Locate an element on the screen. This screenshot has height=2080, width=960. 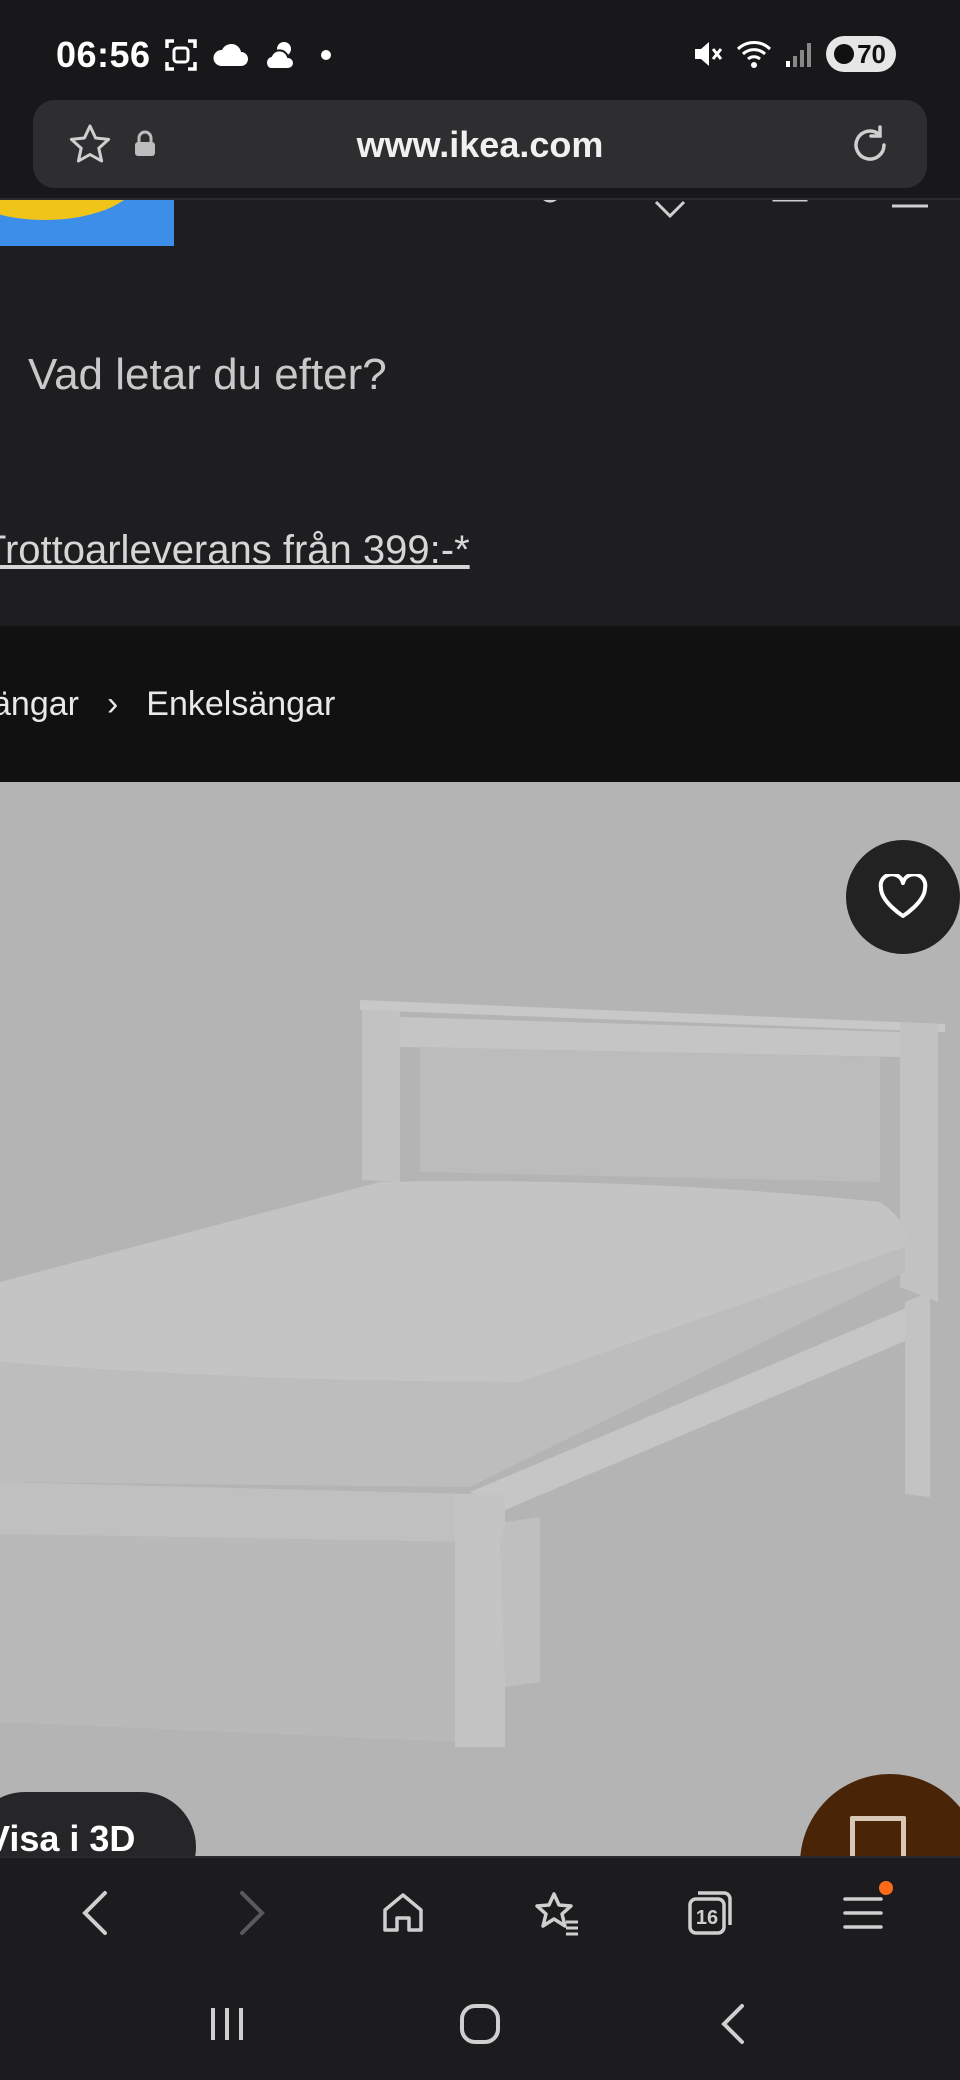
view-in-3d-button: Visa i 3D is located at coordinates (98, 1824).